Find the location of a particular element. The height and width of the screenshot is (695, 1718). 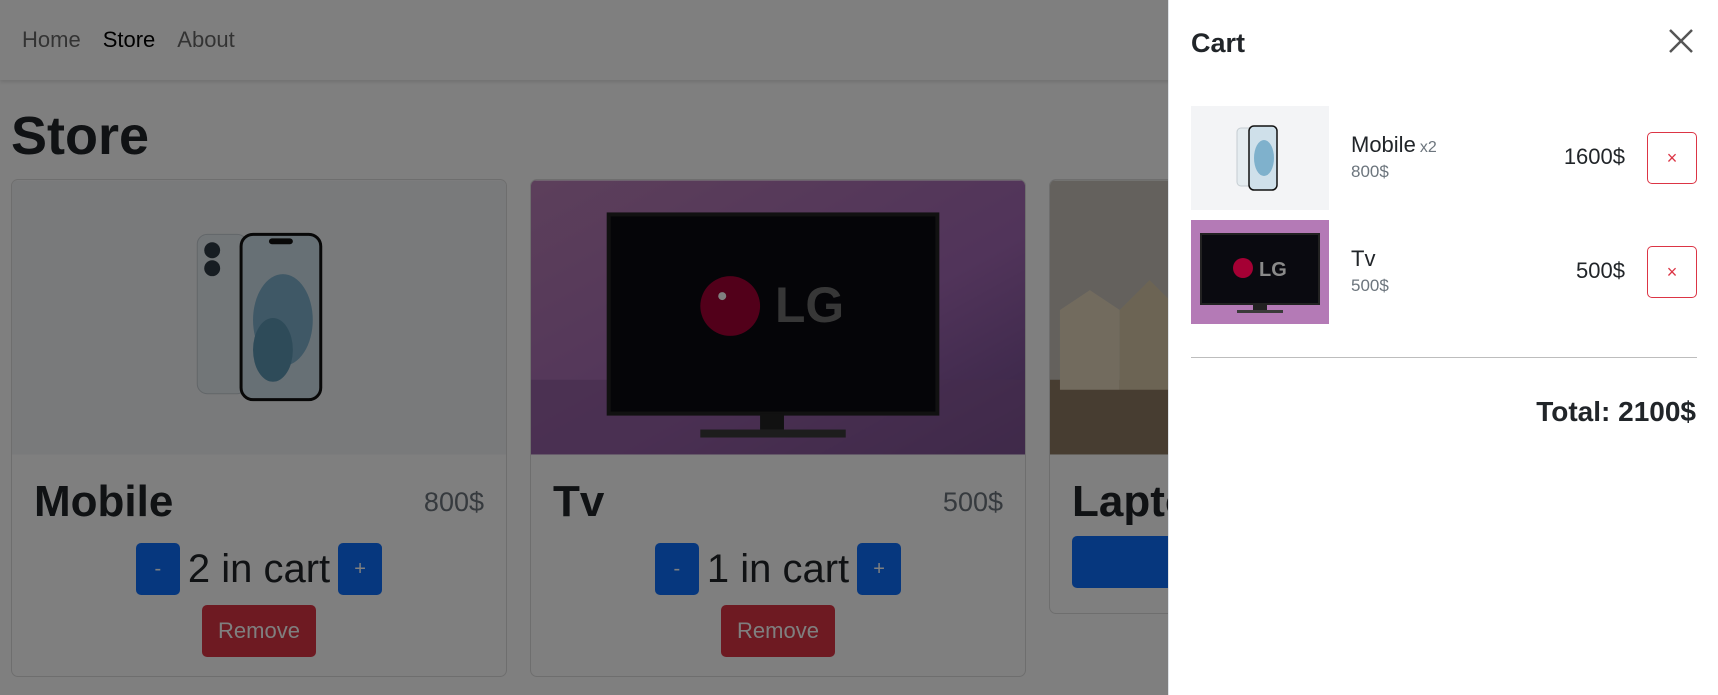

cart-item-name: Mobile is located at coordinates (1383, 144).